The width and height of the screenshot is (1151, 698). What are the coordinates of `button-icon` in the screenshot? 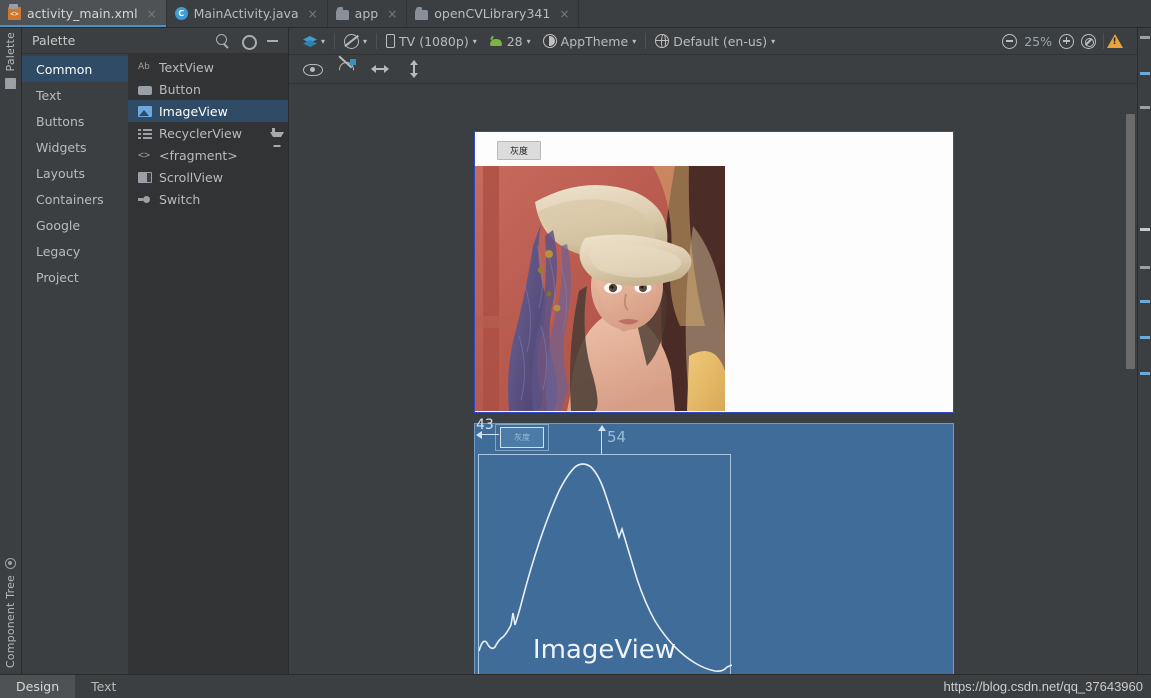 It's located at (145, 90).